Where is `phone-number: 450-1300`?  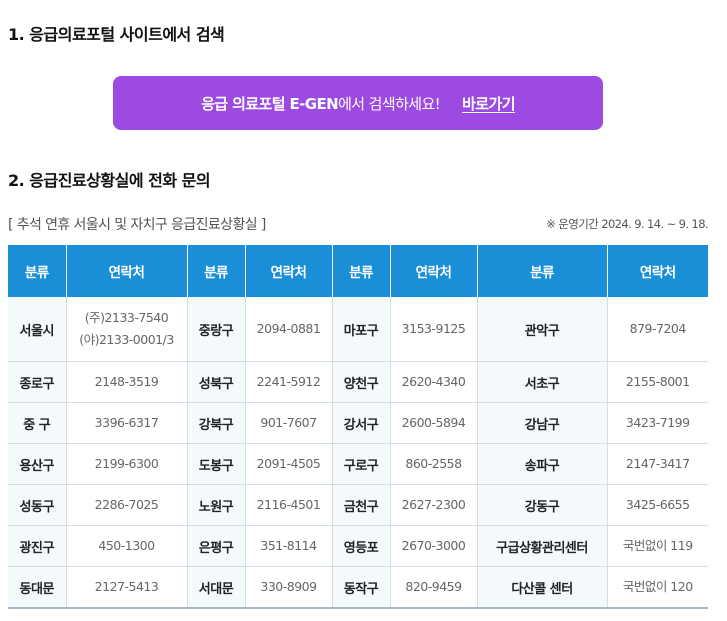
phone-number: 450-1300 is located at coordinates (126, 545).